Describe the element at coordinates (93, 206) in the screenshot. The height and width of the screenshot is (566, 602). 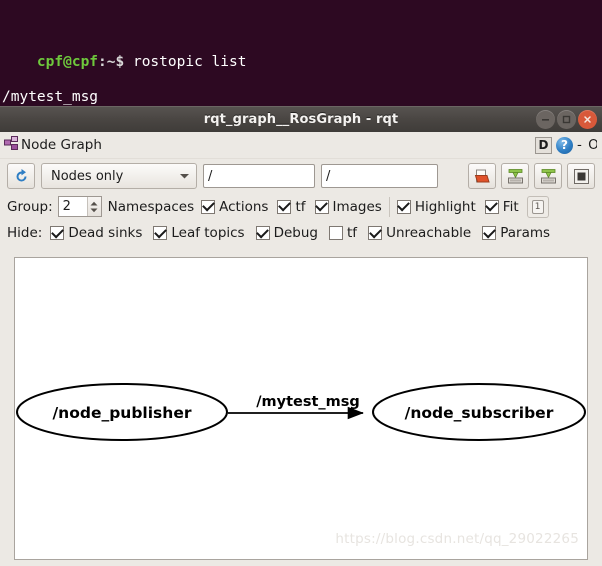
I see `spinner-arrows` at that location.